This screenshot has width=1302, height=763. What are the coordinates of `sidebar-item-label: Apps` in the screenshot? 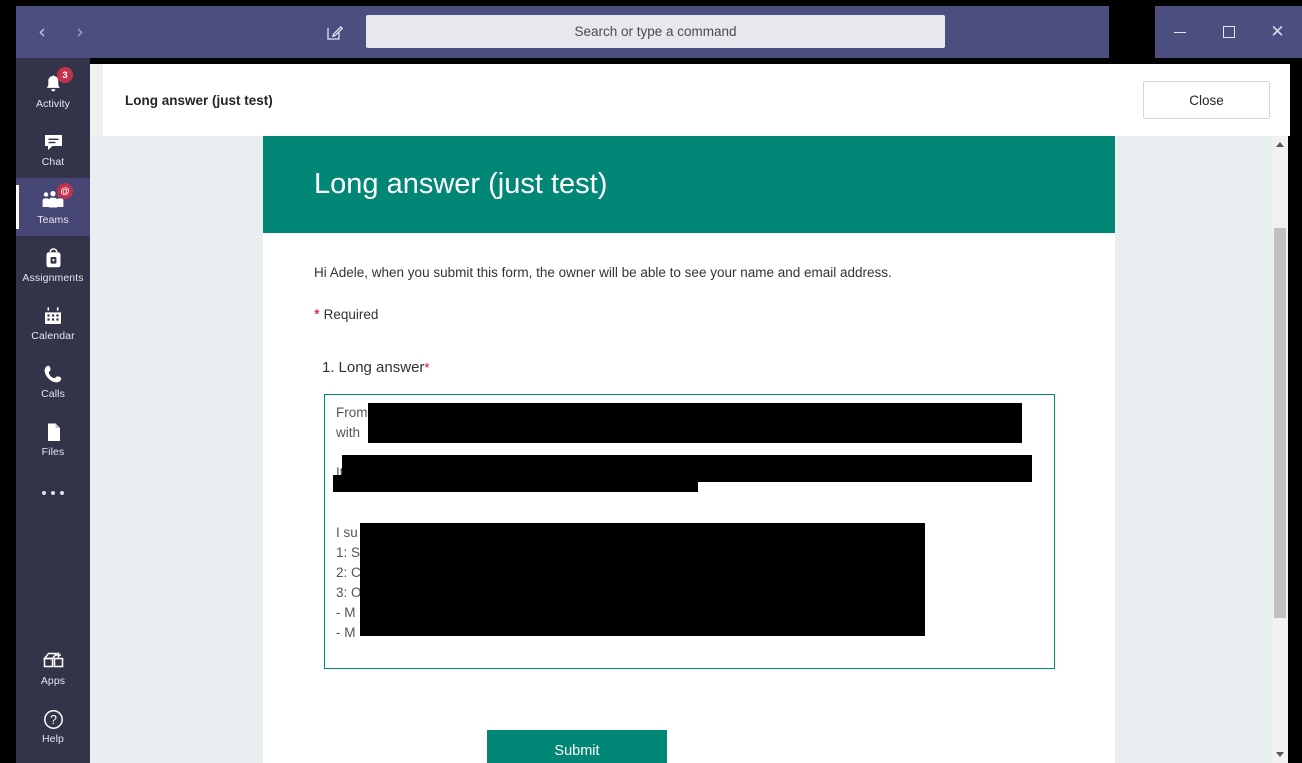 It's located at (53, 681).